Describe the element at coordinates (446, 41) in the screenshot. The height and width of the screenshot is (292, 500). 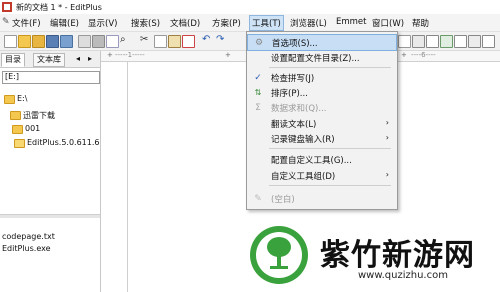
I see `column-select-icon` at that location.